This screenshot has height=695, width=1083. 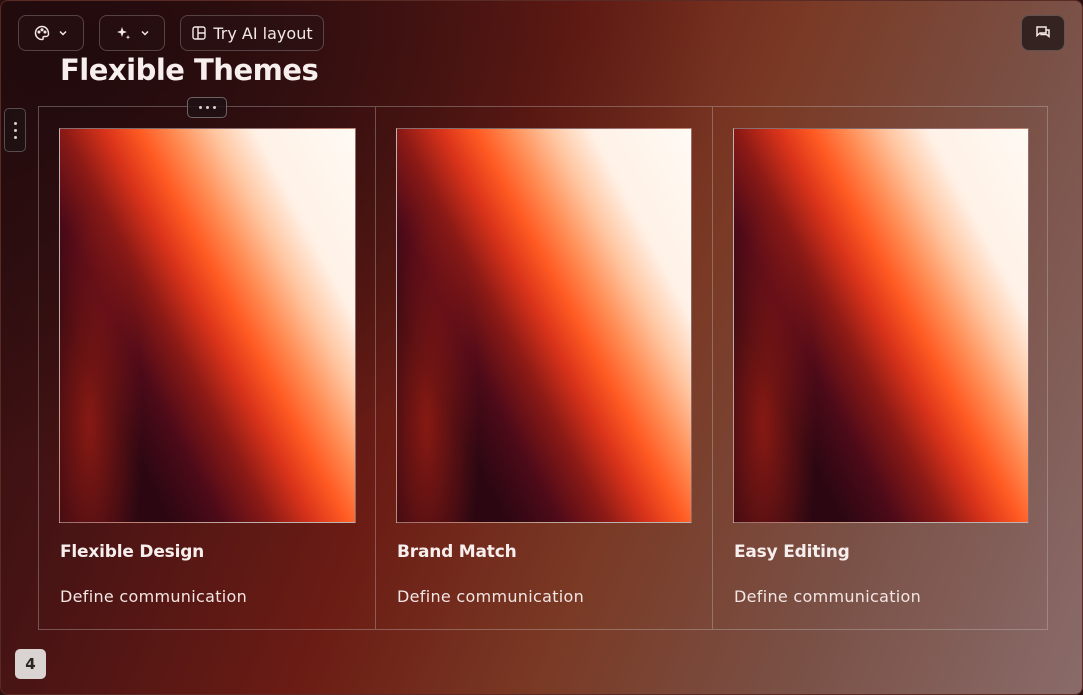 What do you see at coordinates (132, 552) in the screenshot?
I see `card-title: Flexible Design` at bounding box center [132, 552].